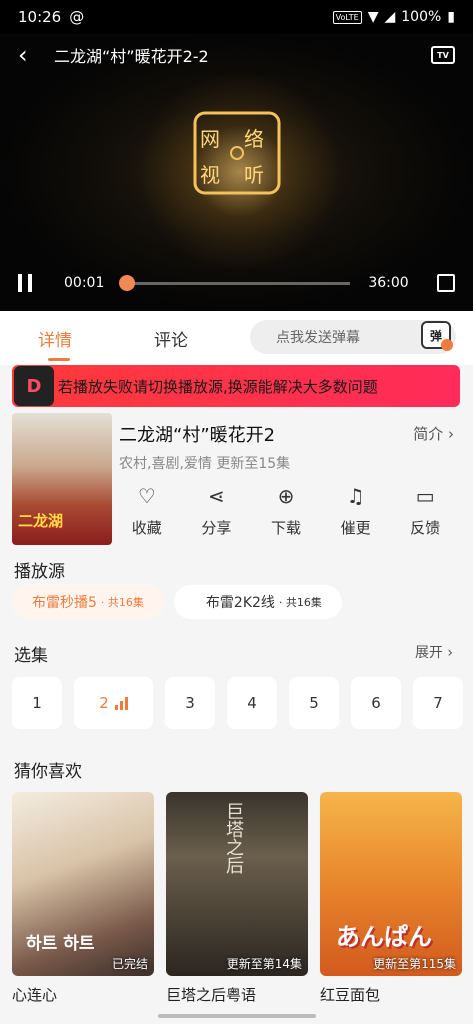 The height and width of the screenshot is (1024, 473). What do you see at coordinates (190, 703) in the screenshot?
I see `episode-item: 3` at bounding box center [190, 703].